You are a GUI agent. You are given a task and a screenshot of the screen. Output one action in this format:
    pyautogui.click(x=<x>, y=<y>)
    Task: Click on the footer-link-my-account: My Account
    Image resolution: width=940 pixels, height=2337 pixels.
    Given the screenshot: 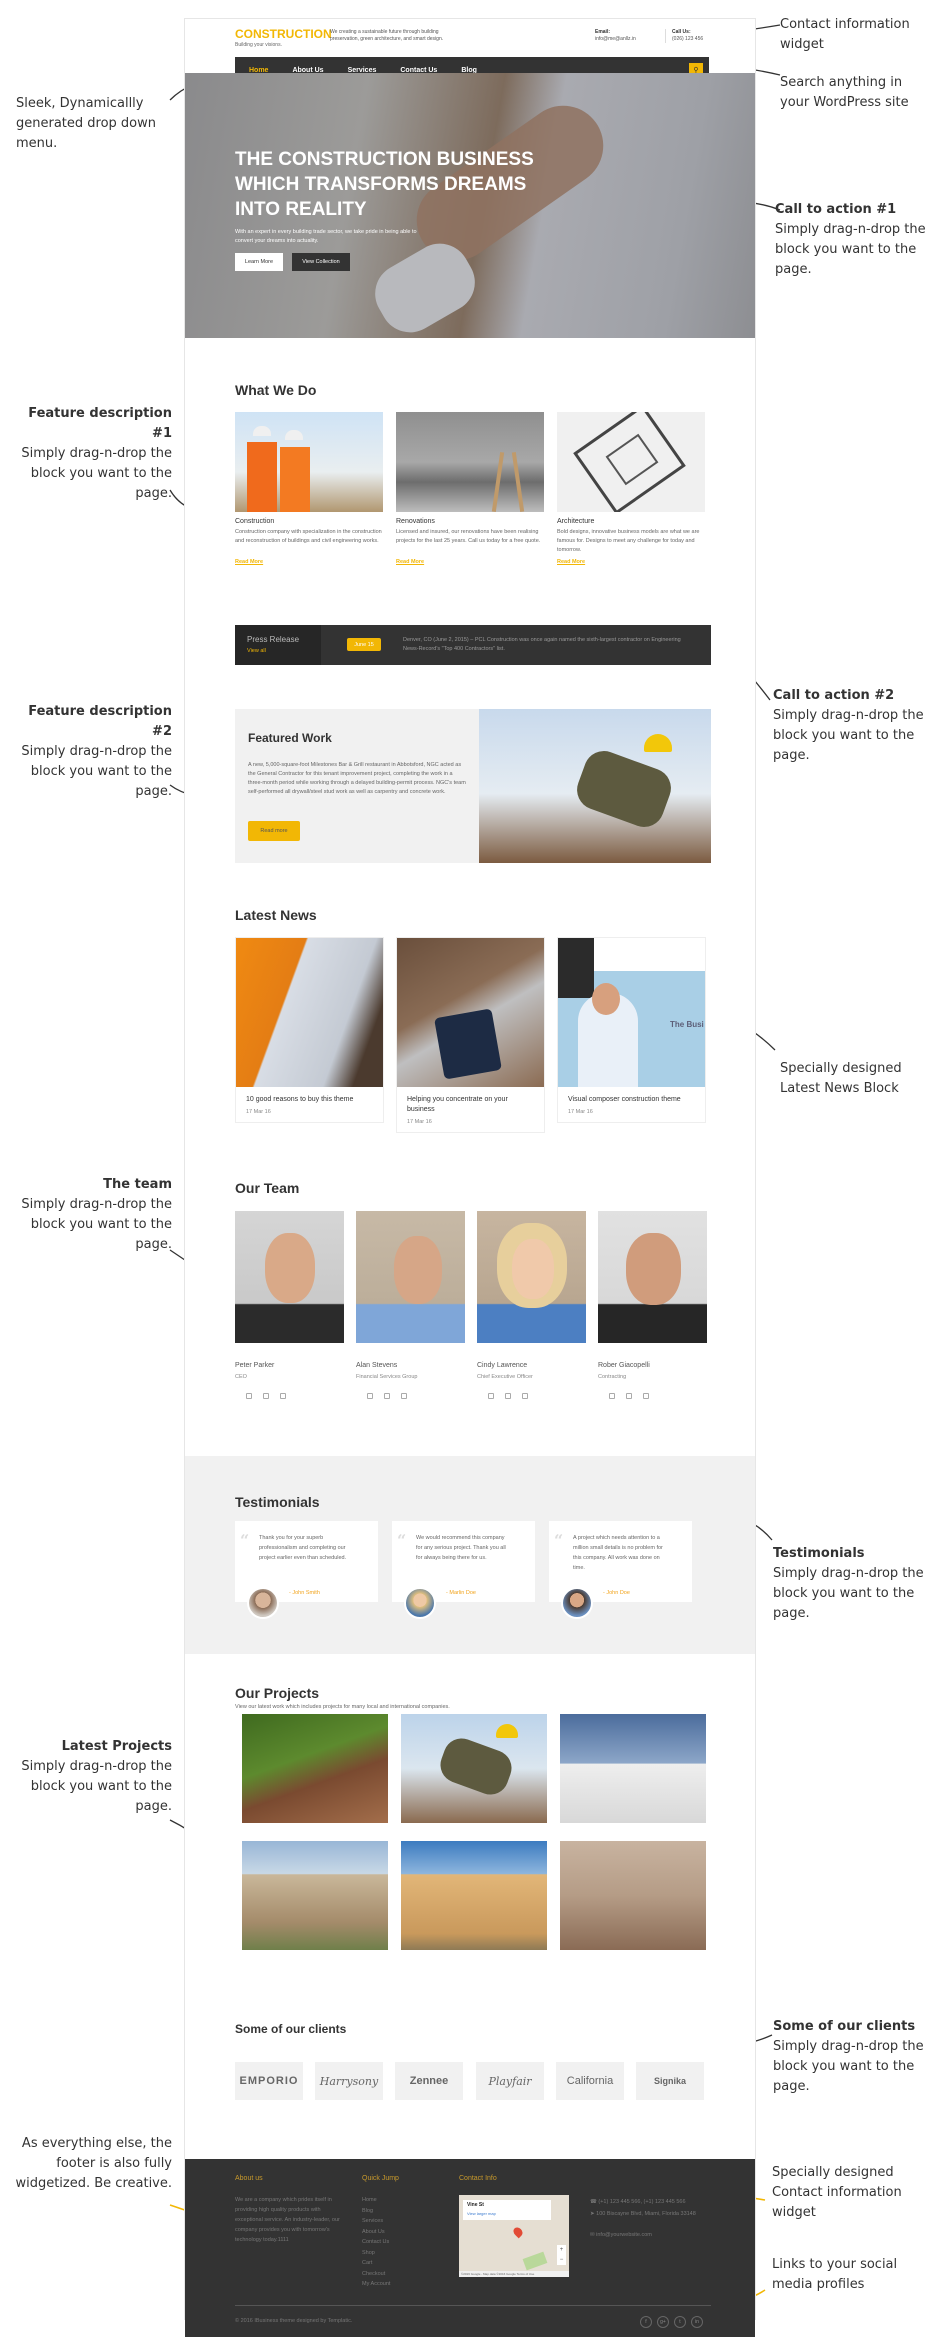 What is the action you would take?
    pyautogui.click(x=376, y=2284)
    